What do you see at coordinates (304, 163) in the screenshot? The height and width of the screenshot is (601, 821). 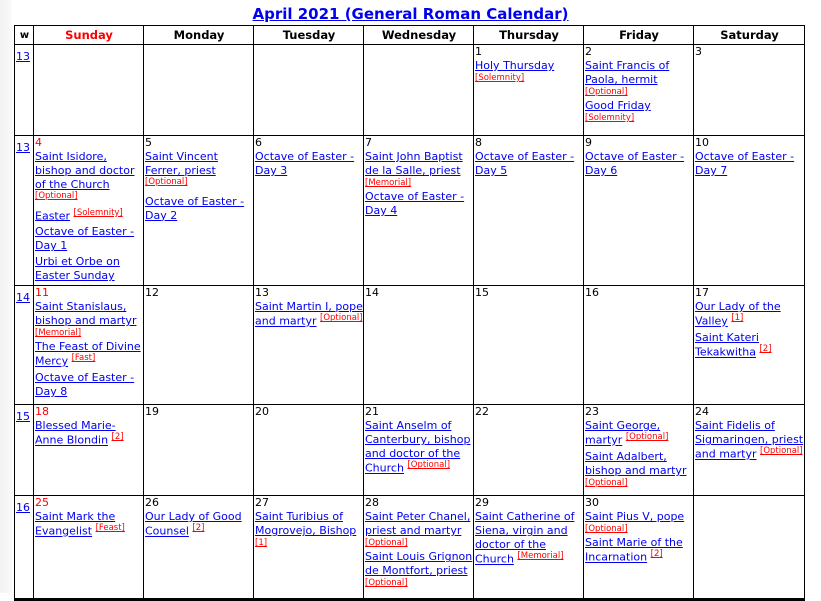 I see `event-link: Octave of Easter - Day 3` at bounding box center [304, 163].